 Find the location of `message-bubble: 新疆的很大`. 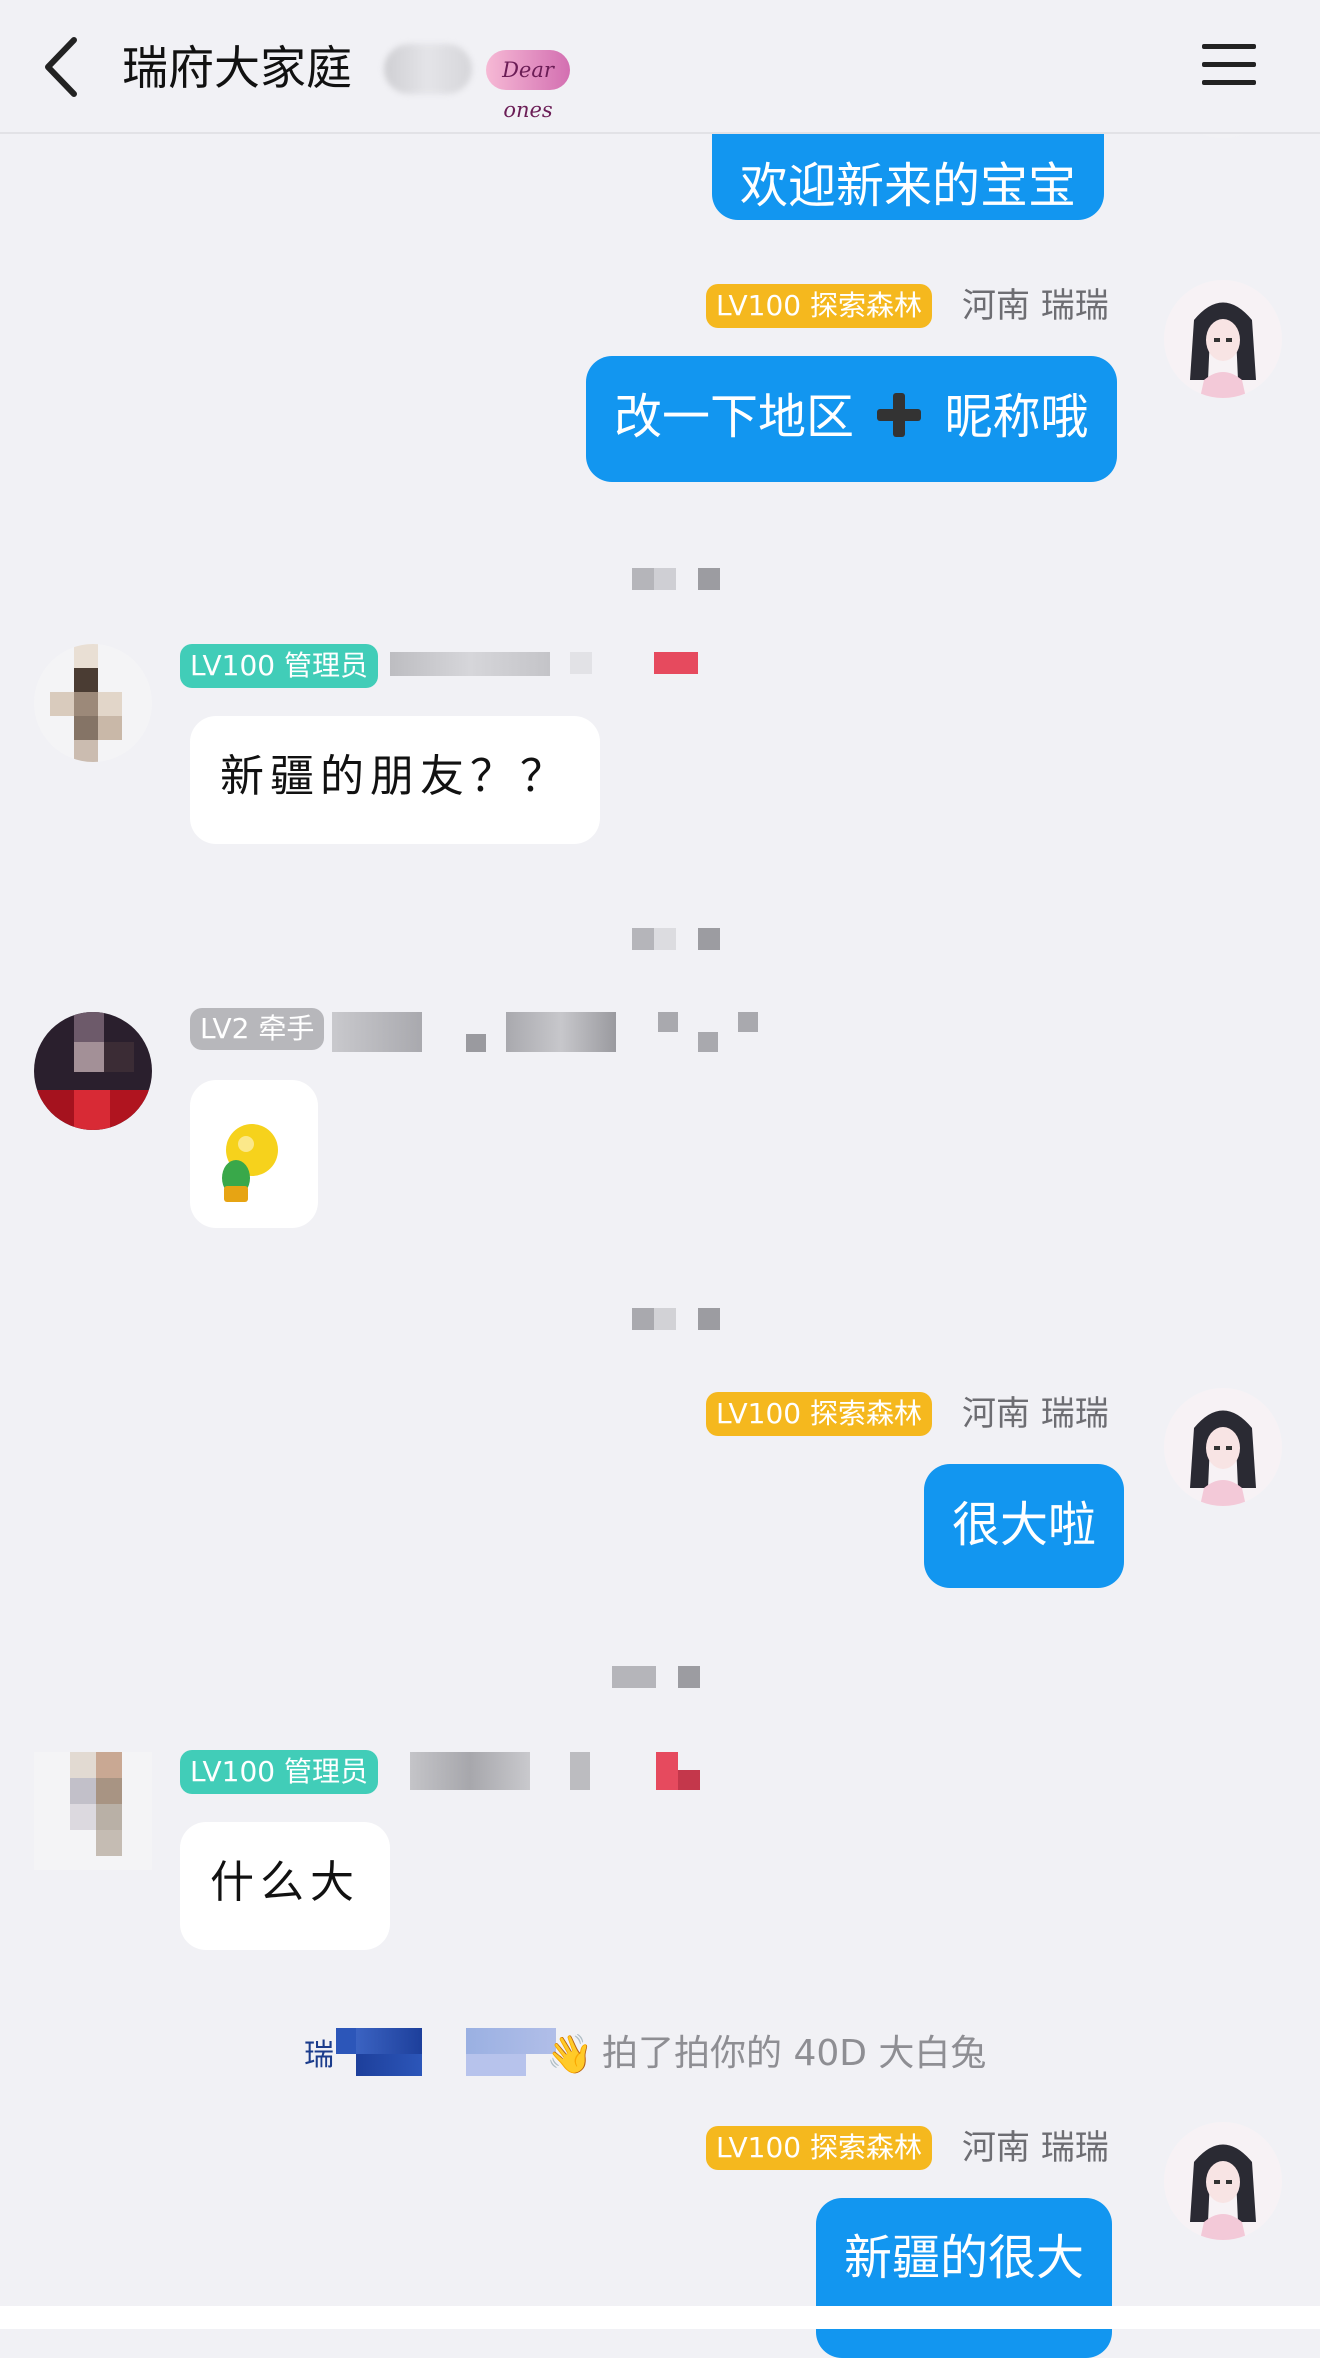

message-bubble: 新疆的很大 is located at coordinates (964, 2278).